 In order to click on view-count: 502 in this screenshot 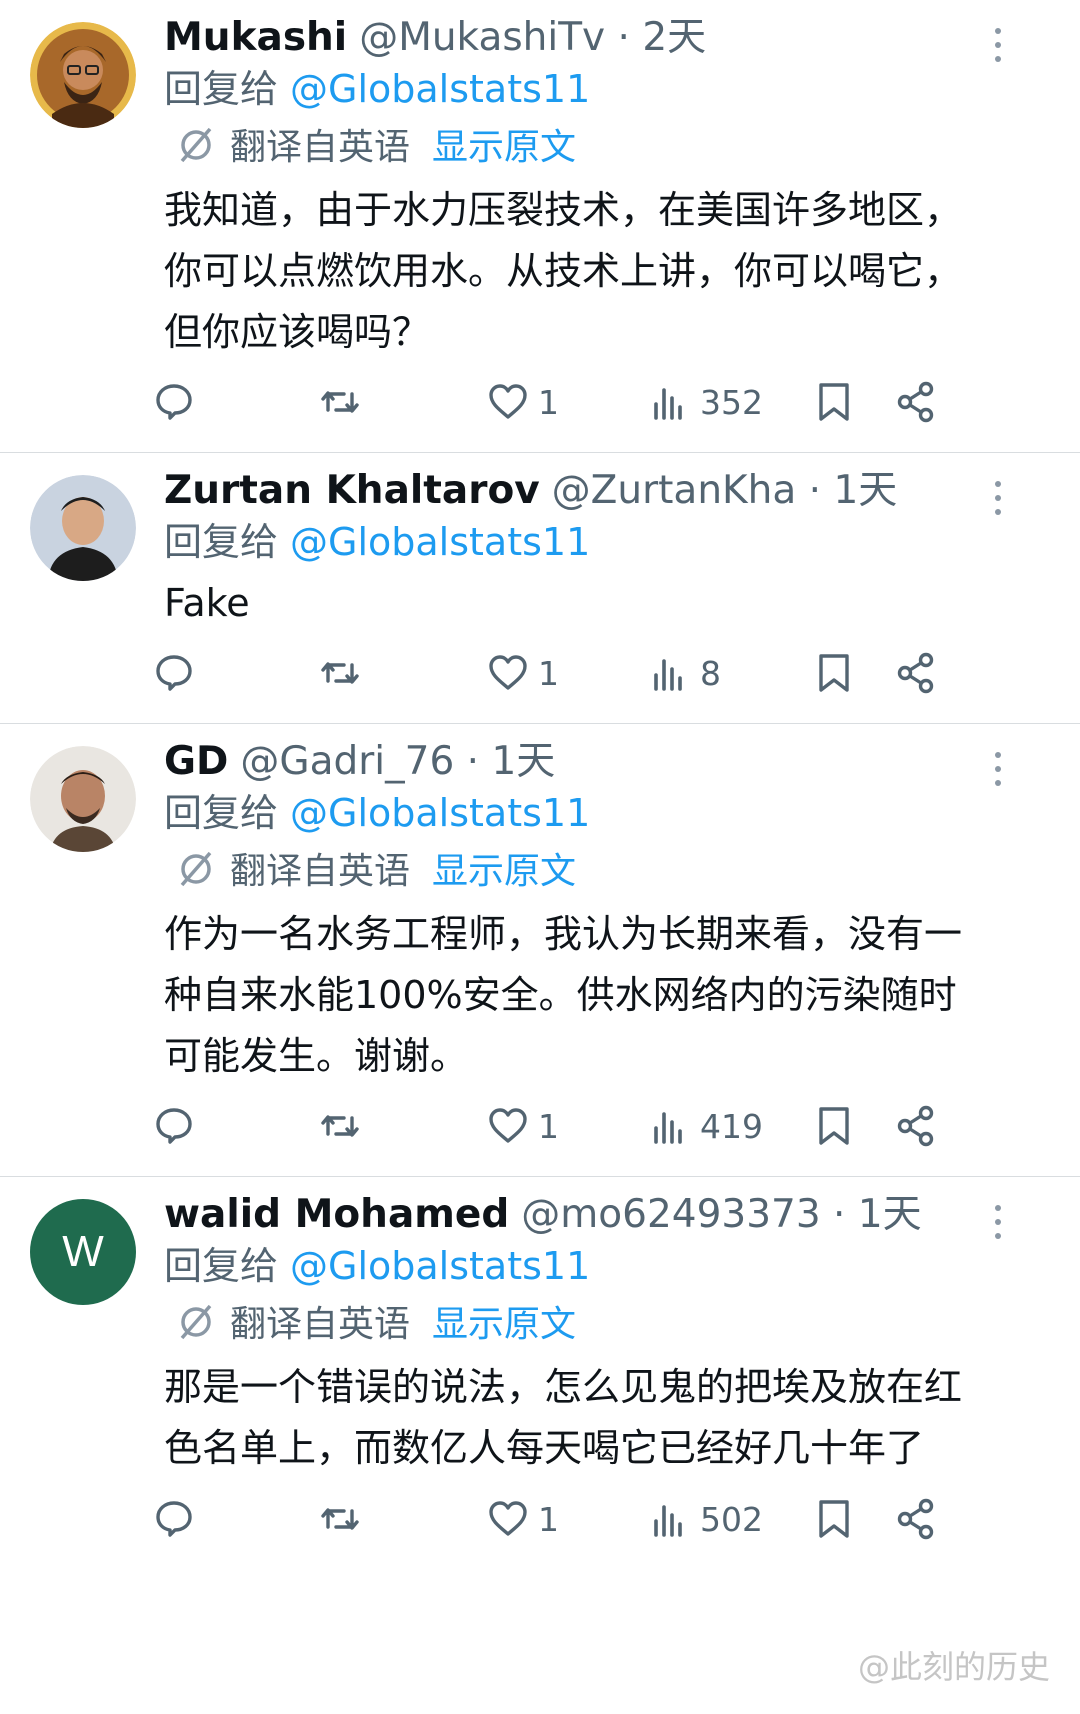, I will do `click(731, 1519)`.